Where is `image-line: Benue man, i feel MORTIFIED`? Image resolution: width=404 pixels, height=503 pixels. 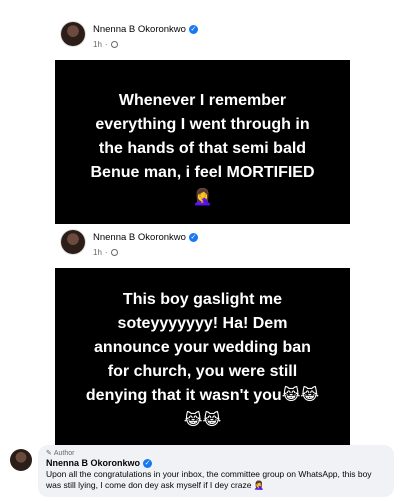 image-line: Benue man, i feel MORTIFIED is located at coordinates (202, 172).